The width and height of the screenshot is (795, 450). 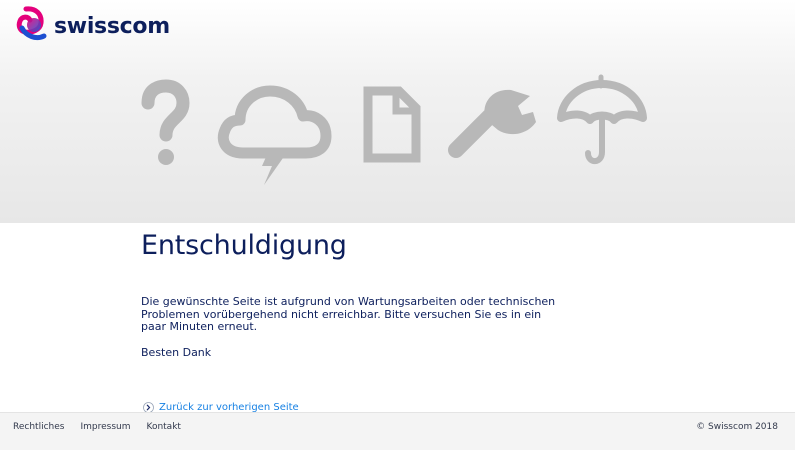 What do you see at coordinates (176, 352) in the screenshot?
I see `thanks-text: Besten Dank` at bounding box center [176, 352].